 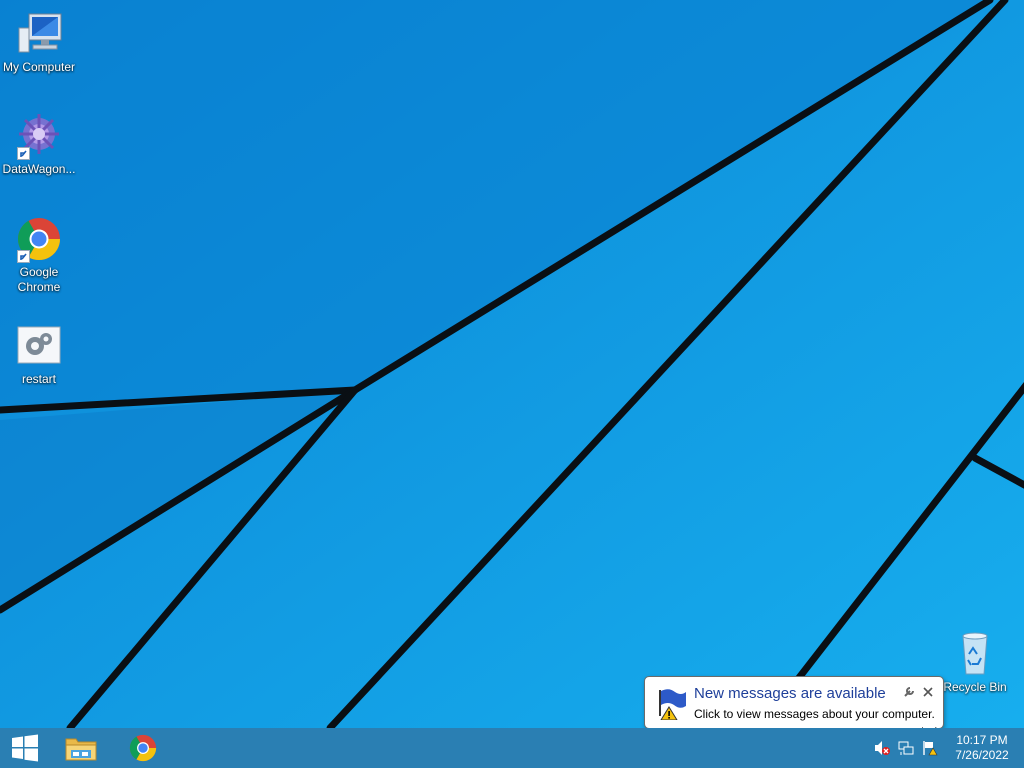 I want to click on clock: 10:17 PM 7/26/2022, so click(x=982, y=748).